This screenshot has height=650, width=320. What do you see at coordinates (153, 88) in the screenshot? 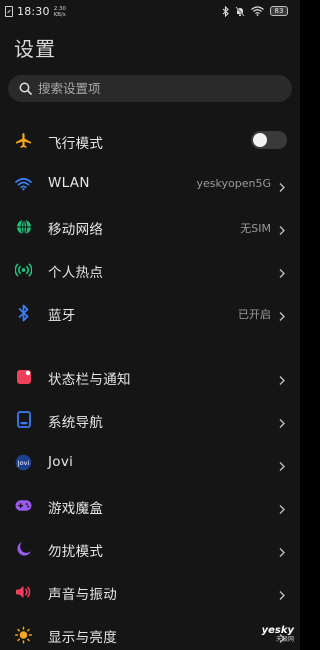
I see `search-input` at bounding box center [153, 88].